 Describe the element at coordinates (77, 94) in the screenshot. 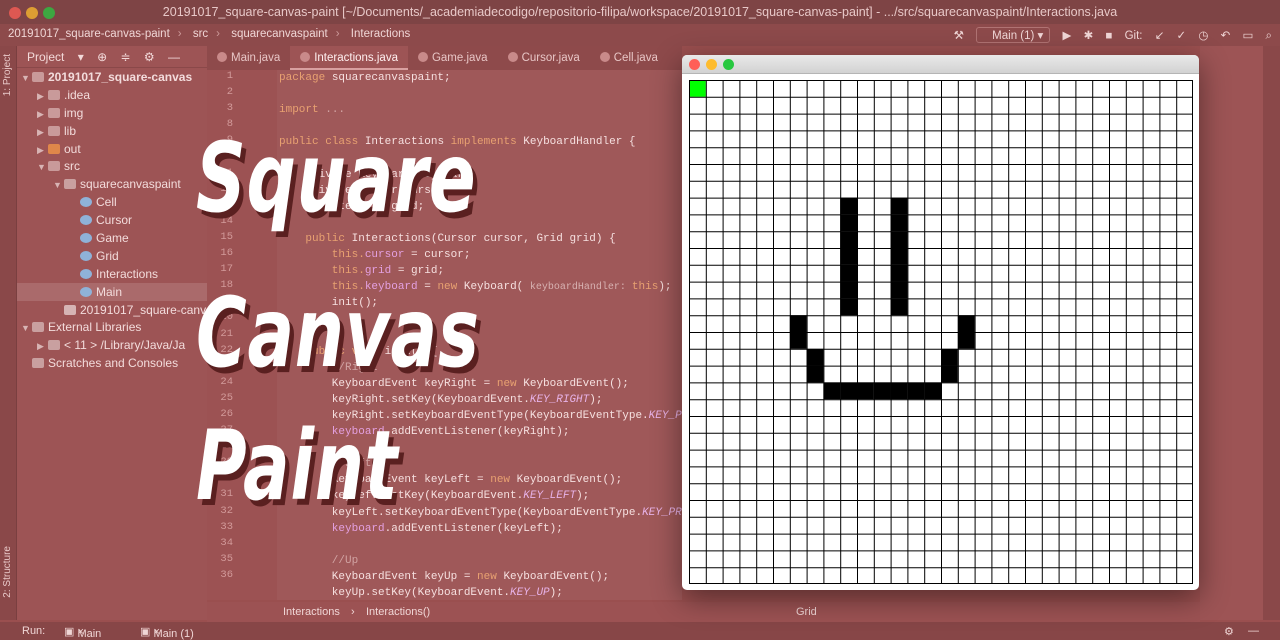

I see `tree-item-label: .idea` at that location.